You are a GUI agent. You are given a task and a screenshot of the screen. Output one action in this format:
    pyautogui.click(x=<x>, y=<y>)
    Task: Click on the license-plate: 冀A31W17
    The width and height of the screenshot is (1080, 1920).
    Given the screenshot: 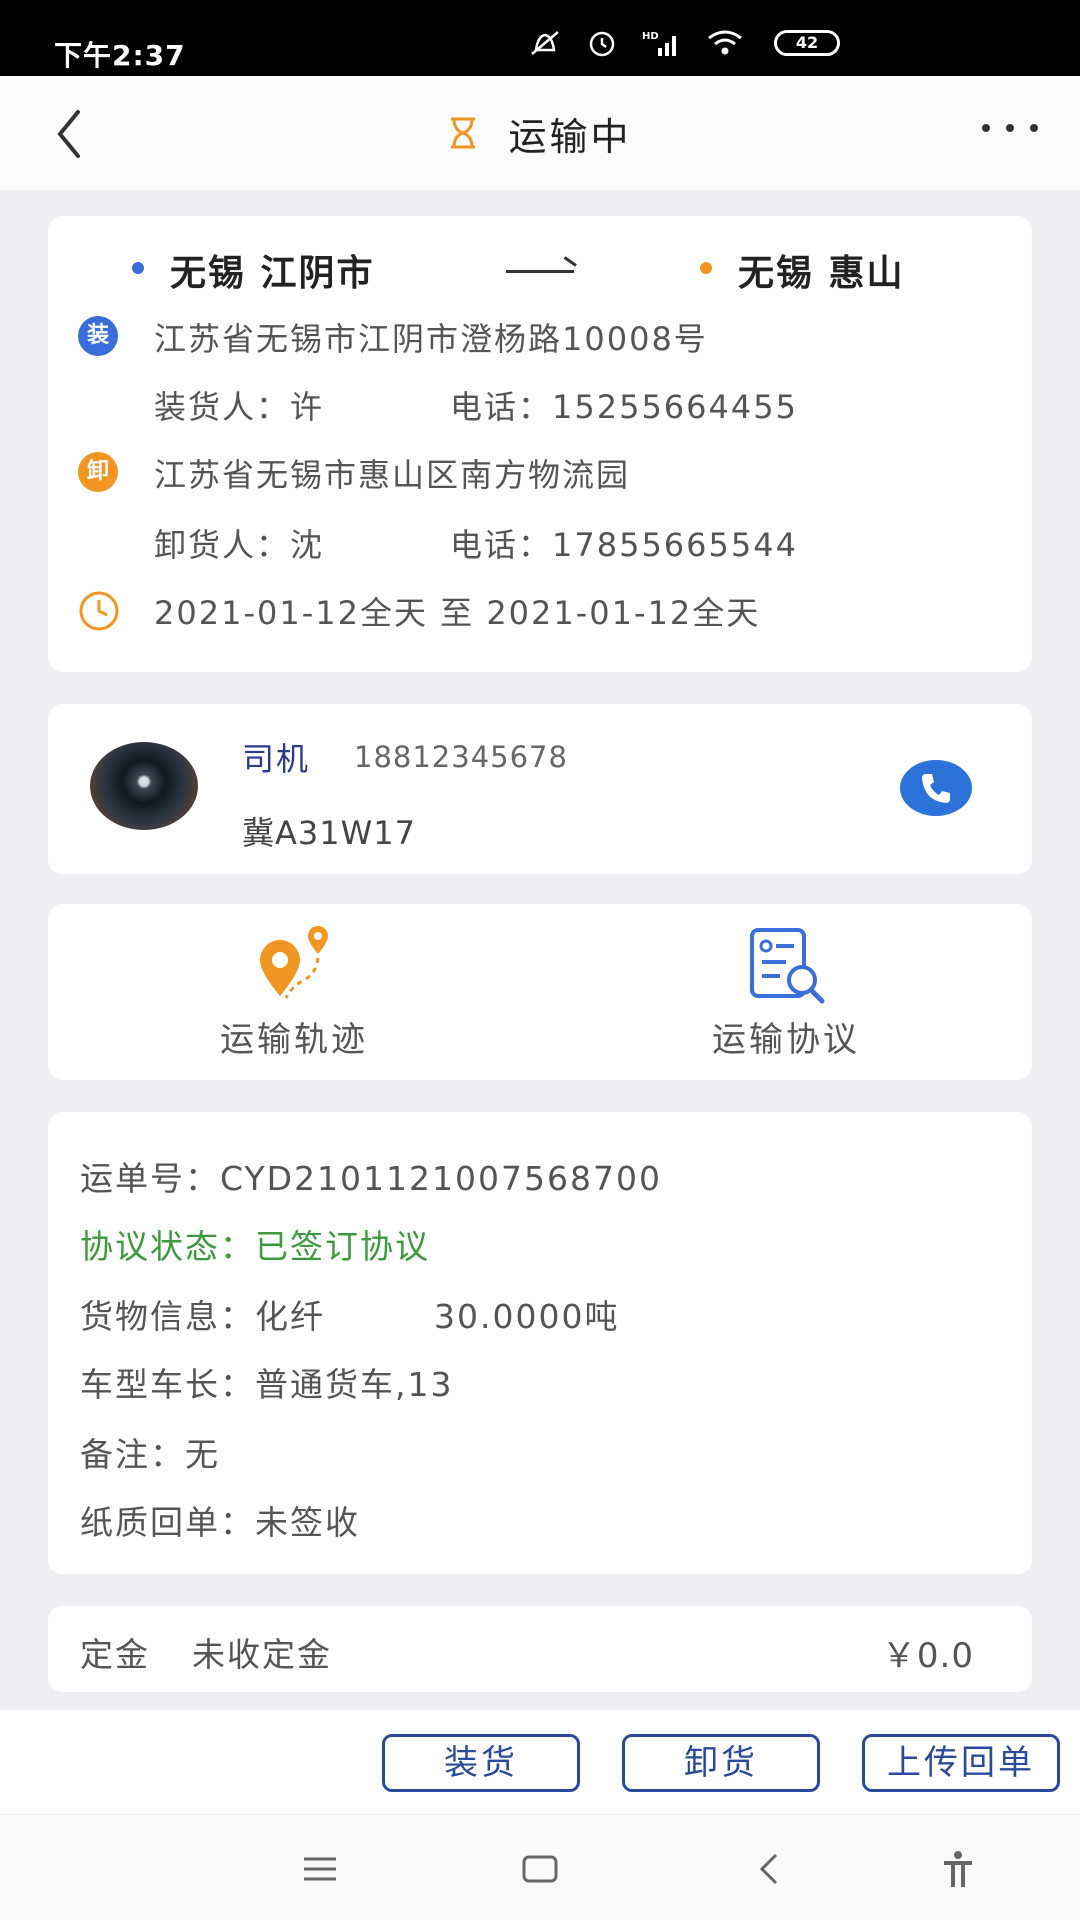 What is the action you would take?
    pyautogui.click(x=329, y=833)
    